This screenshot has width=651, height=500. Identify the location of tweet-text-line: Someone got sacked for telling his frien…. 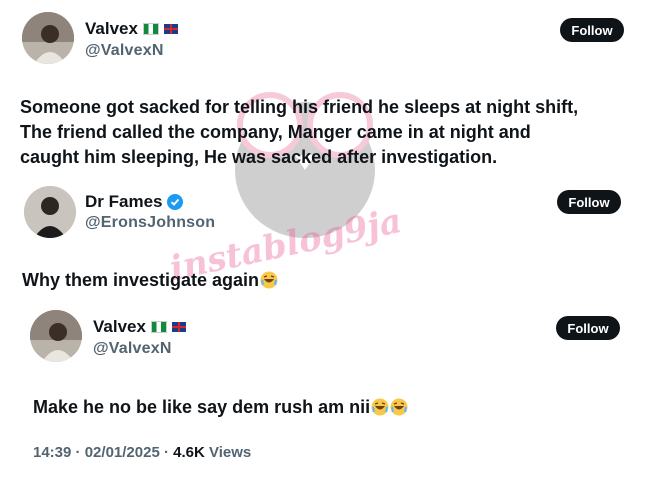
(299, 107).